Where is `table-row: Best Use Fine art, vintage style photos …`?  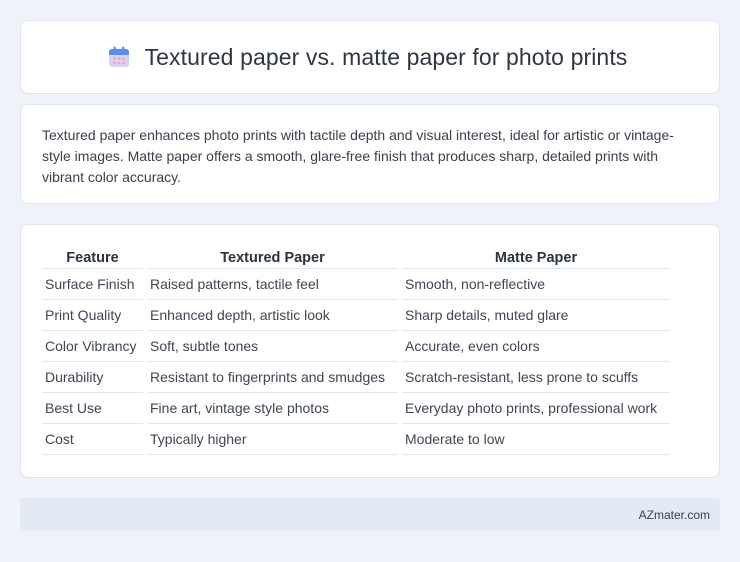
table-row: Best Use Fine art, vintage style photos … is located at coordinates (356, 408).